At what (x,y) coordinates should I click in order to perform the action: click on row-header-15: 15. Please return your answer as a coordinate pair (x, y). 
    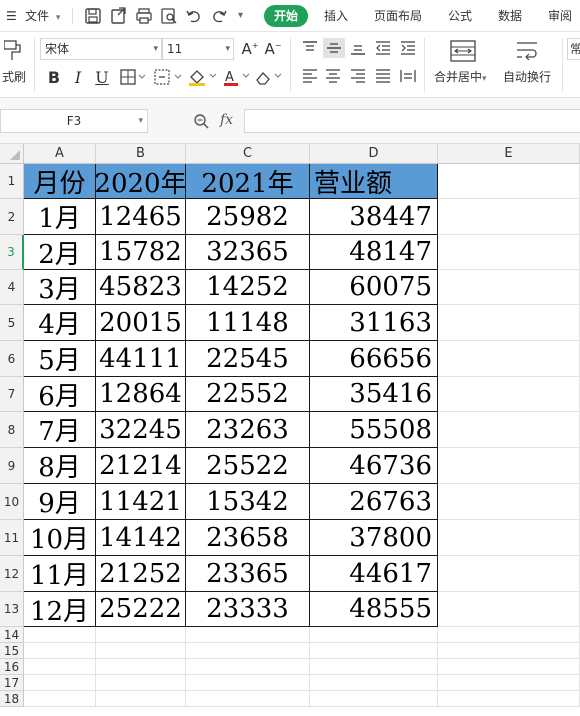
    Looking at the image, I should click on (12, 651).